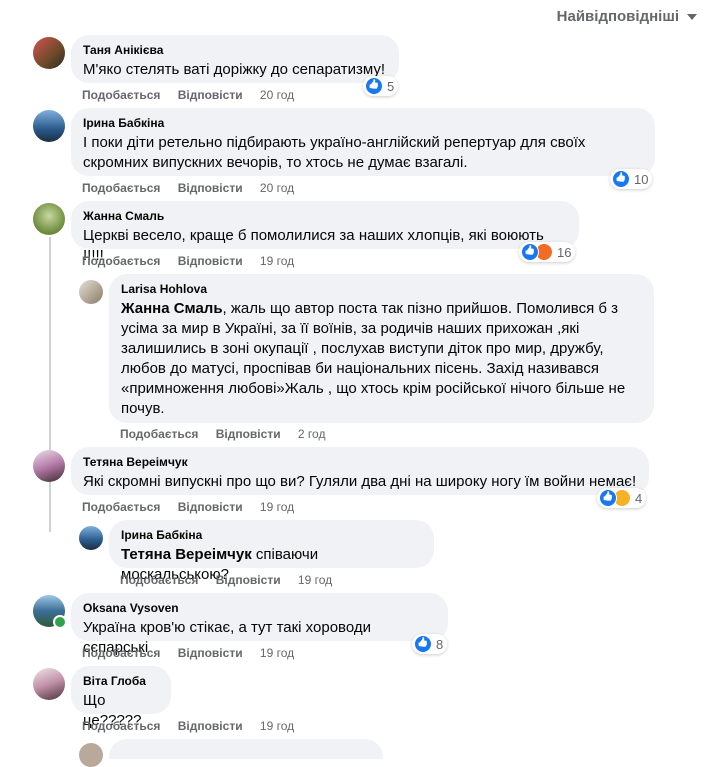  Describe the element at coordinates (172, 308) in the screenshot. I see `mention-link: Жанна Смаль` at that location.